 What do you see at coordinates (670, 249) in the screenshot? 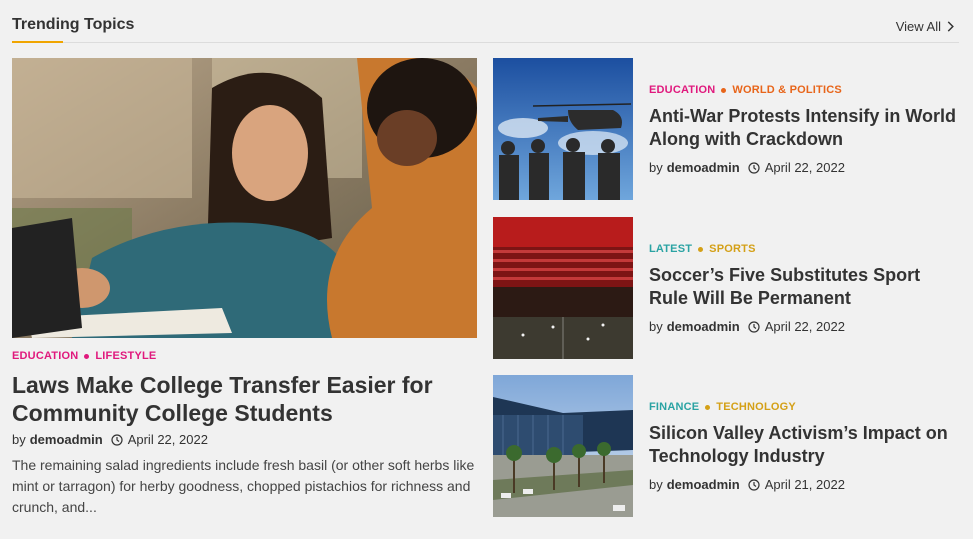
I see `category-latest: LATEST` at bounding box center [670, 249].